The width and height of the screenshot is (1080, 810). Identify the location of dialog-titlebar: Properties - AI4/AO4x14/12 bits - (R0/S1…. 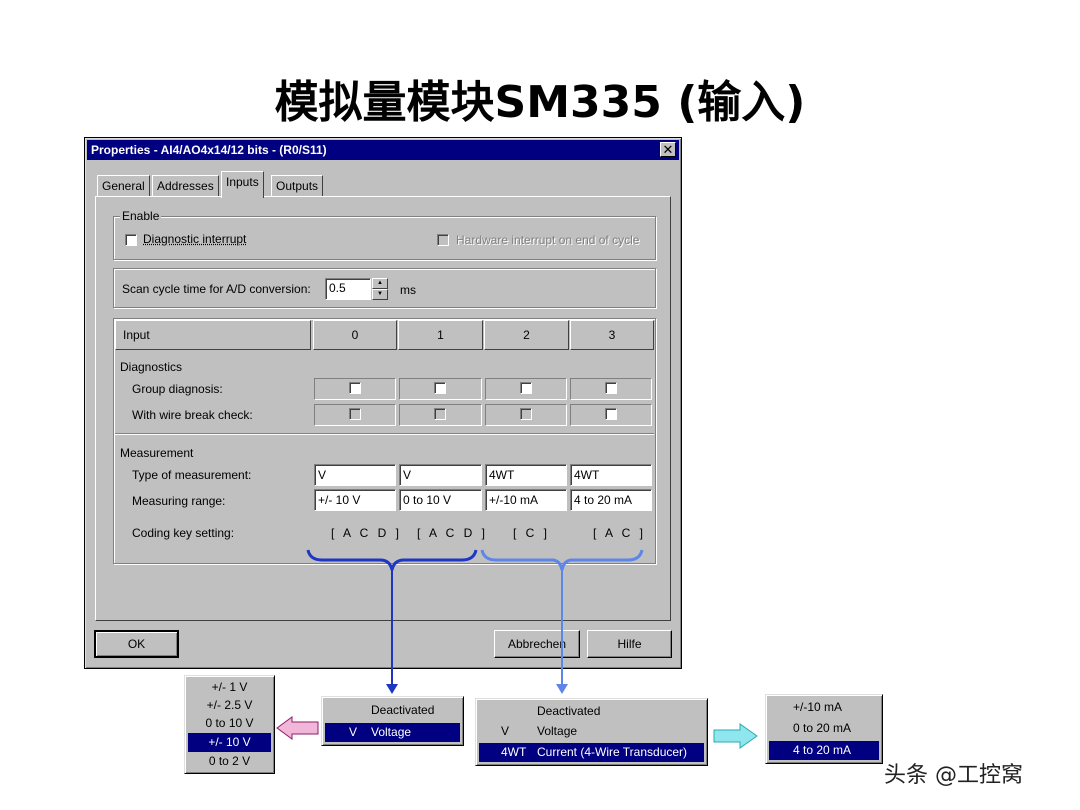
(383, 150).